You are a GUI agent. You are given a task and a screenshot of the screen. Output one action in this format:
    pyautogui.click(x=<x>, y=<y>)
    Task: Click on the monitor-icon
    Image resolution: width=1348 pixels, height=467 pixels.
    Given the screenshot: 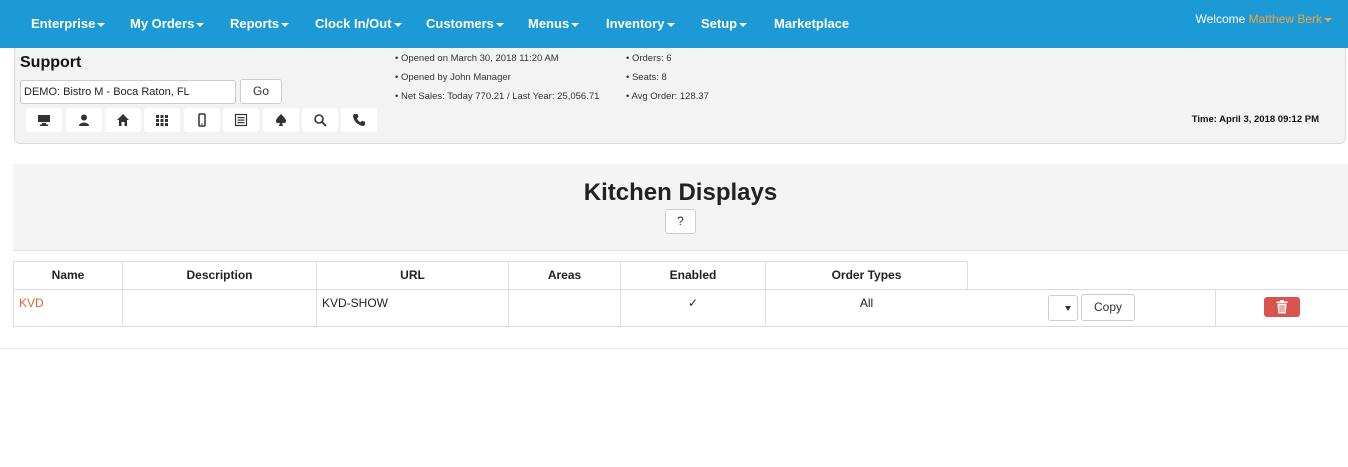 What is the action you would take?
    pyautogui.click(x=44, y=120)
    